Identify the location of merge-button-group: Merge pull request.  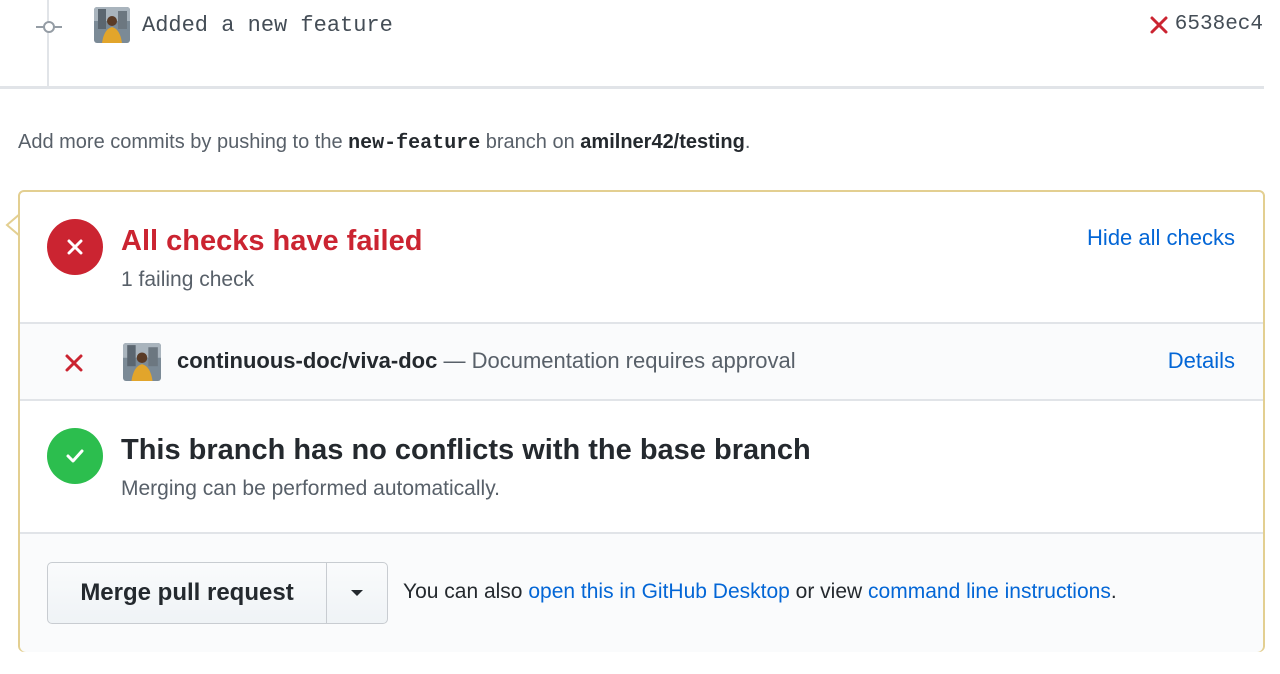
(217, 593).